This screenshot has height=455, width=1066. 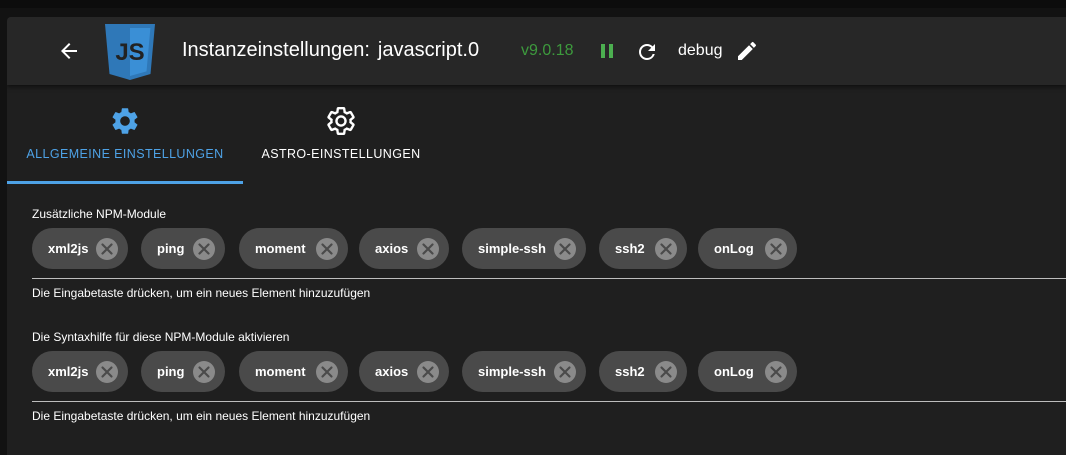 I want to click on tab-astro-label: ASTRO-EINSTELLUNGEN, so click(x=341, y=154).